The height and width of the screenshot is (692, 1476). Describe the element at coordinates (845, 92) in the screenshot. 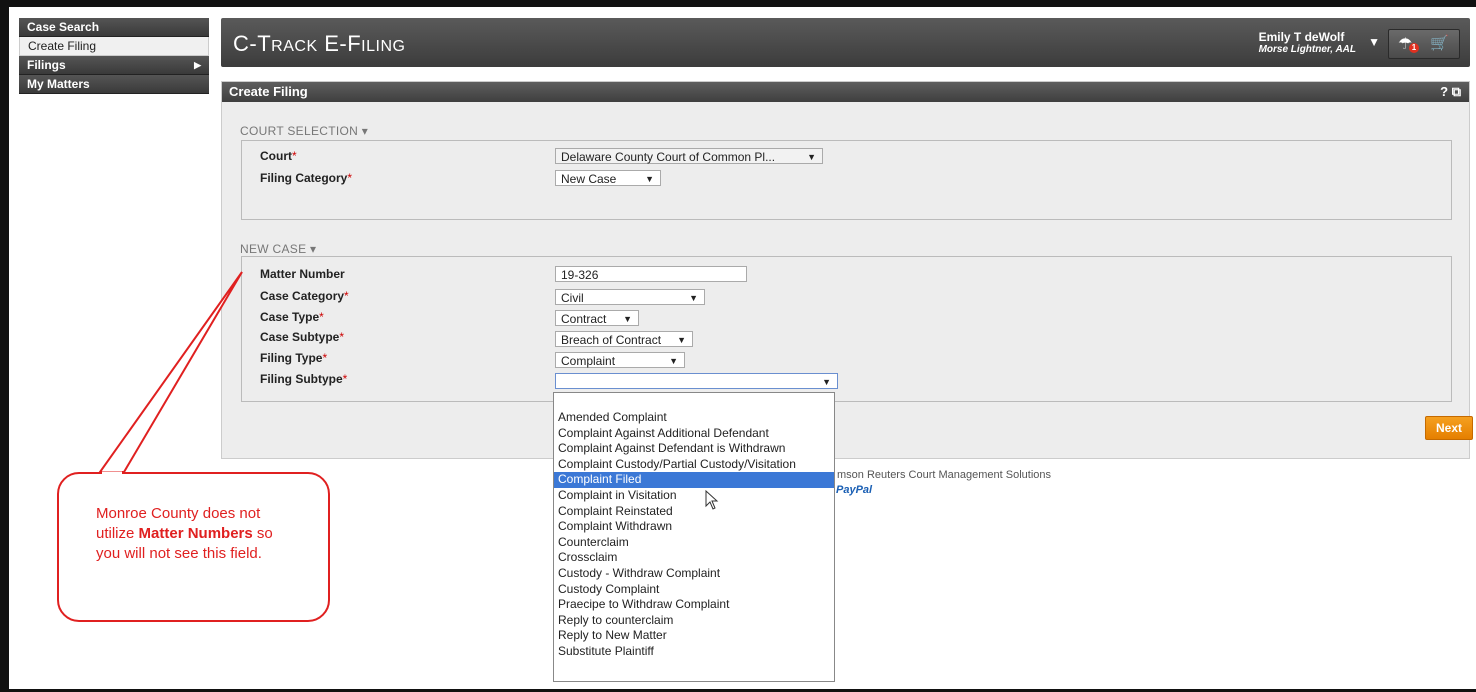

I see `panel-header: Create Filing ? ⧉` at that location.